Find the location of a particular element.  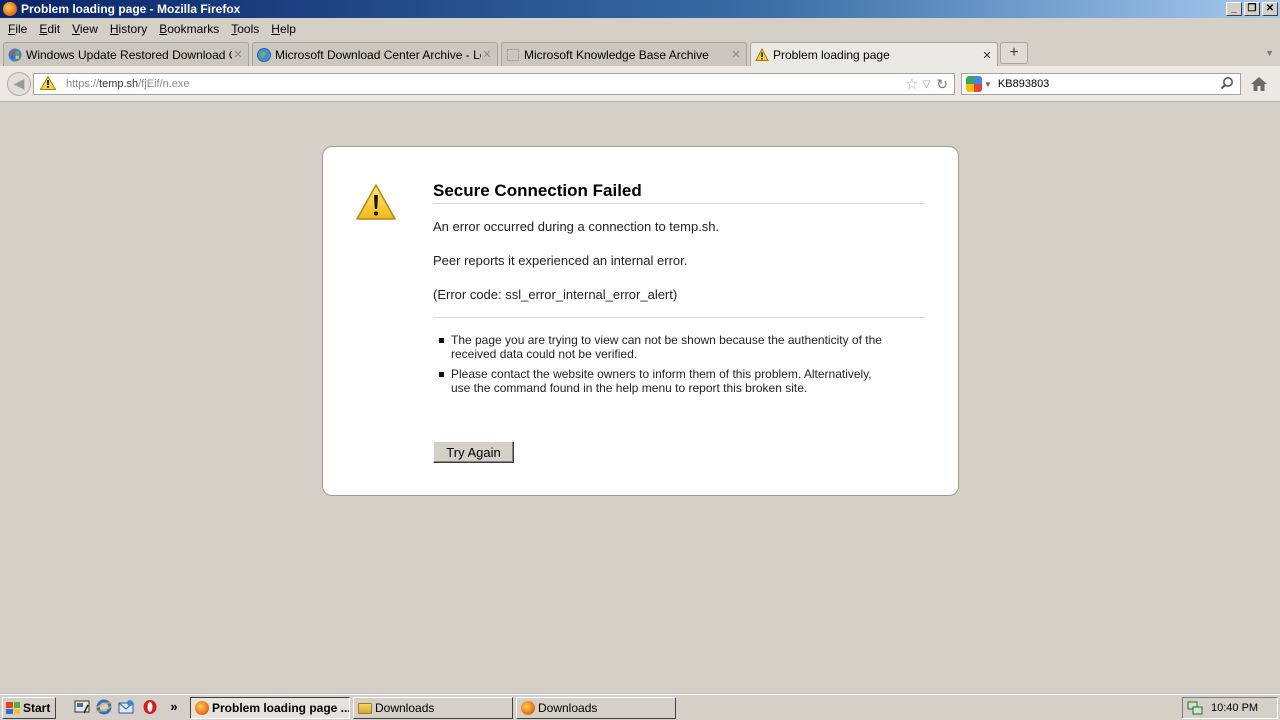

search-bar: ▼ is located at coordinates (1101, 84).